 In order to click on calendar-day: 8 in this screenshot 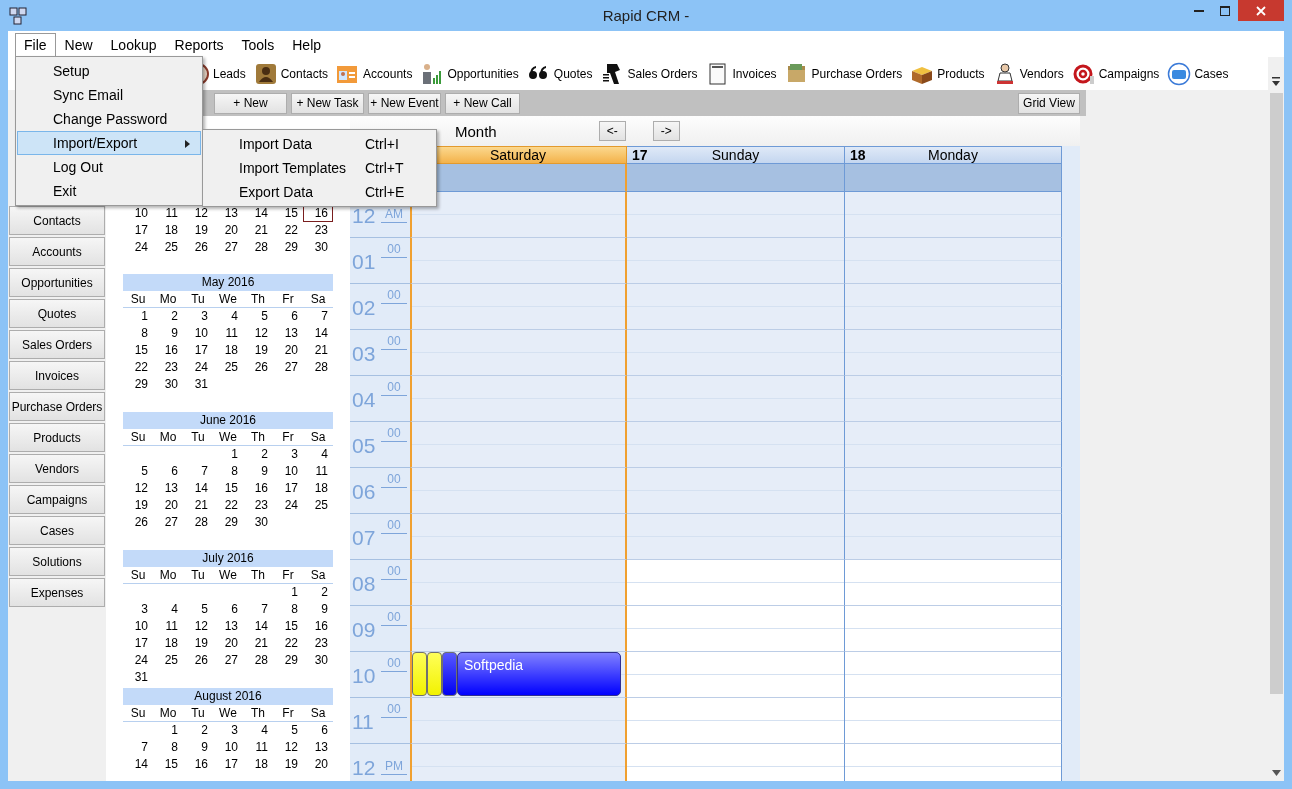, I will do `click(228, 471)`.